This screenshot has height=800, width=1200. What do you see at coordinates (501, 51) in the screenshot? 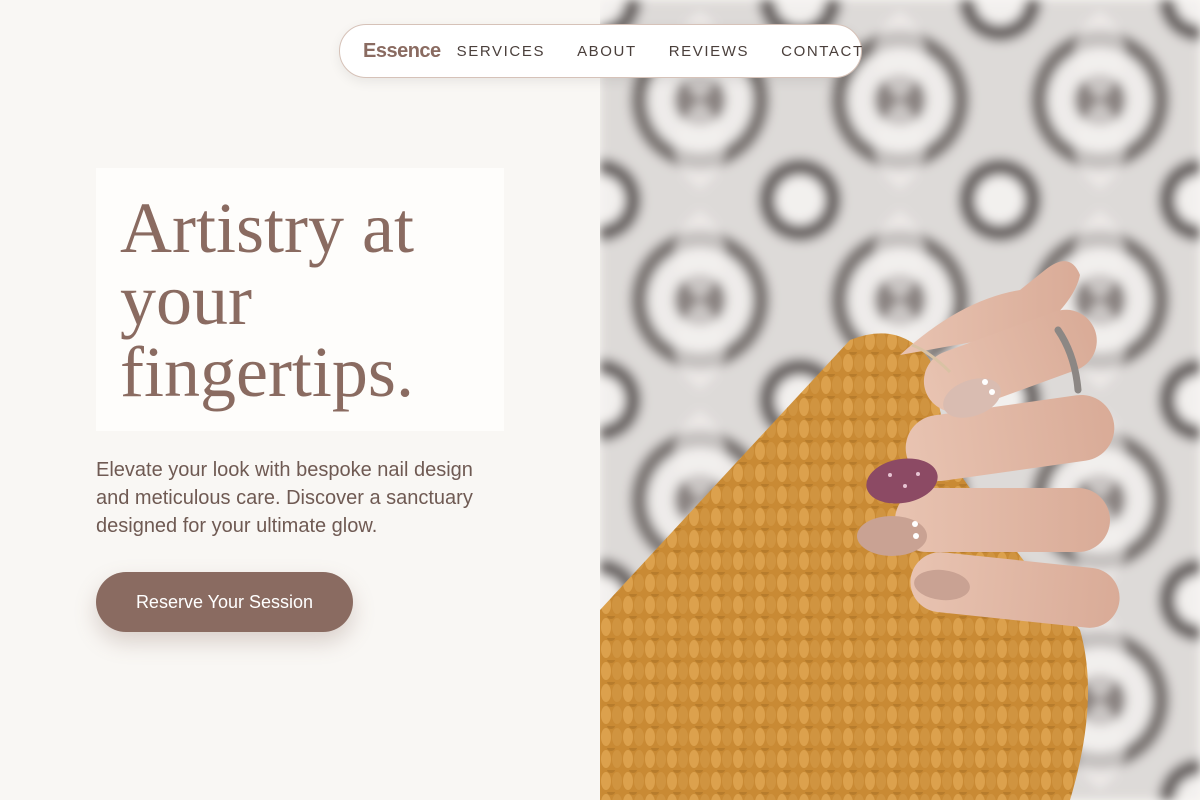
I see `nav-link-services: SERVICES` at bounding box center [501, 51].